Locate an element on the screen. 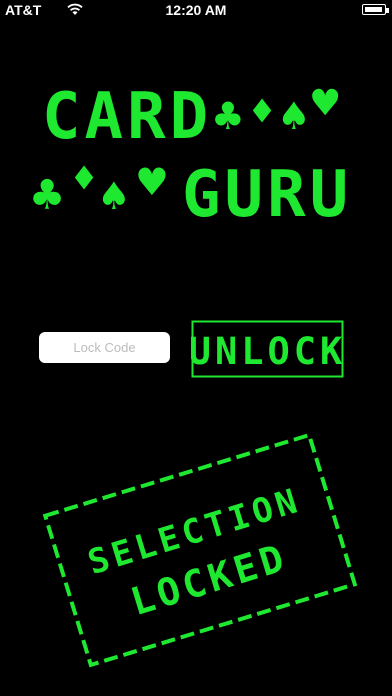  logo-suit-club-2: ♣ is located at coordinates (49, 195).